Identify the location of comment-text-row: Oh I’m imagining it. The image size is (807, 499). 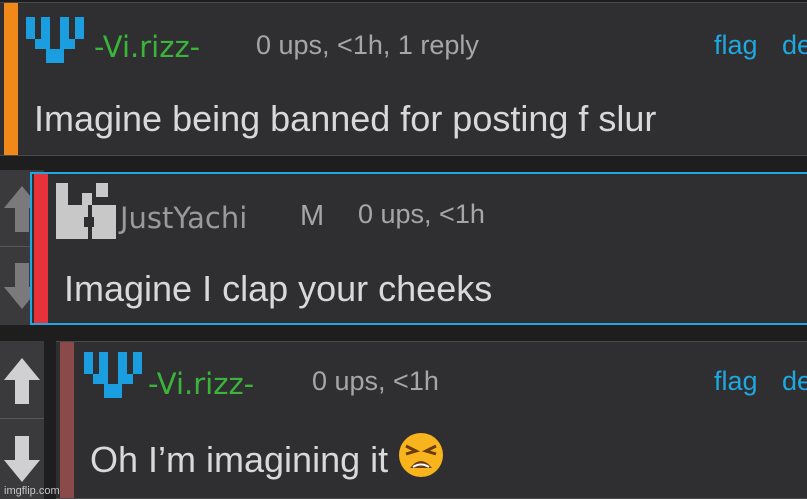
(267, 456).